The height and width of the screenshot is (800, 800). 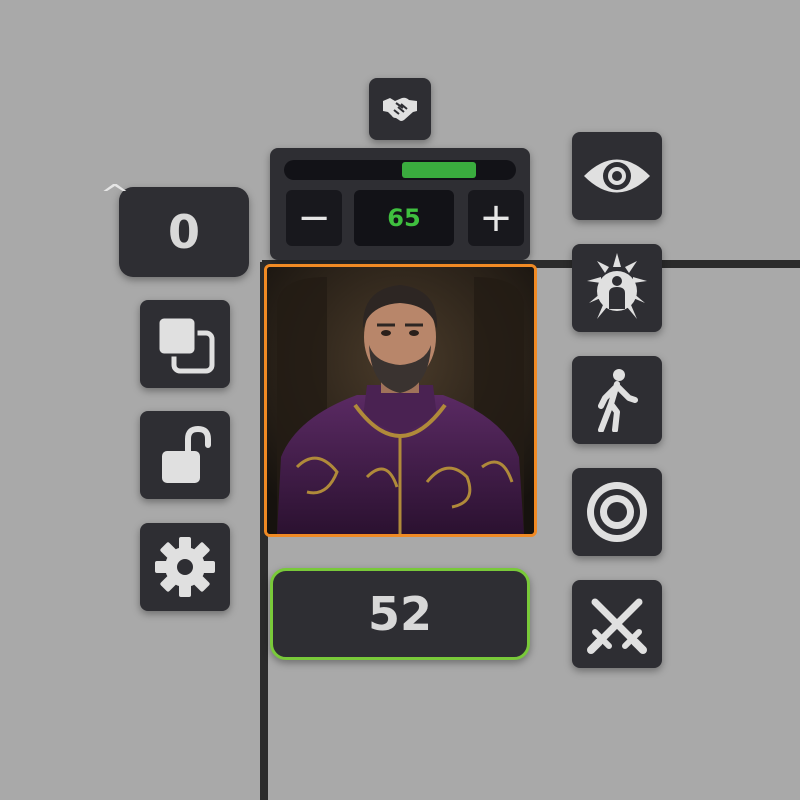 I want to click on attack-button, so click(x=617, y=624).